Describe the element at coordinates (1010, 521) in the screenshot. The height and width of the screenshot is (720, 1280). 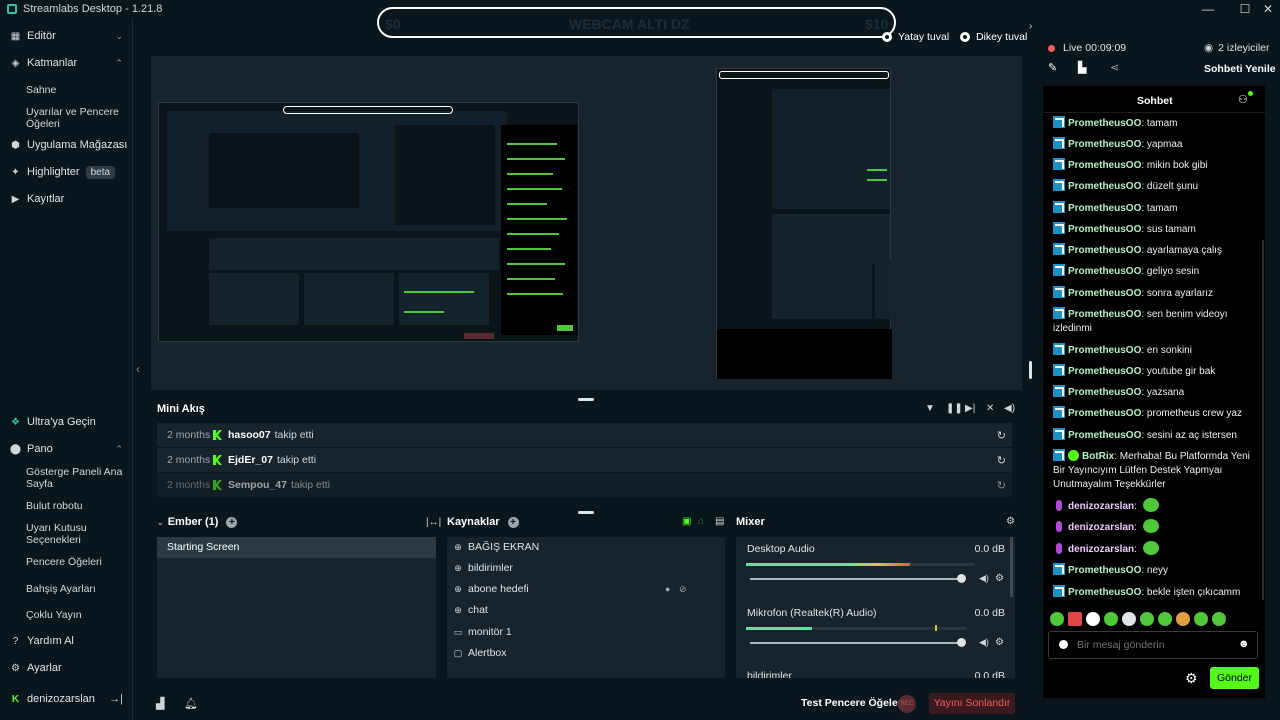
I see `mixer-settings-icon: ⚙` at that location.